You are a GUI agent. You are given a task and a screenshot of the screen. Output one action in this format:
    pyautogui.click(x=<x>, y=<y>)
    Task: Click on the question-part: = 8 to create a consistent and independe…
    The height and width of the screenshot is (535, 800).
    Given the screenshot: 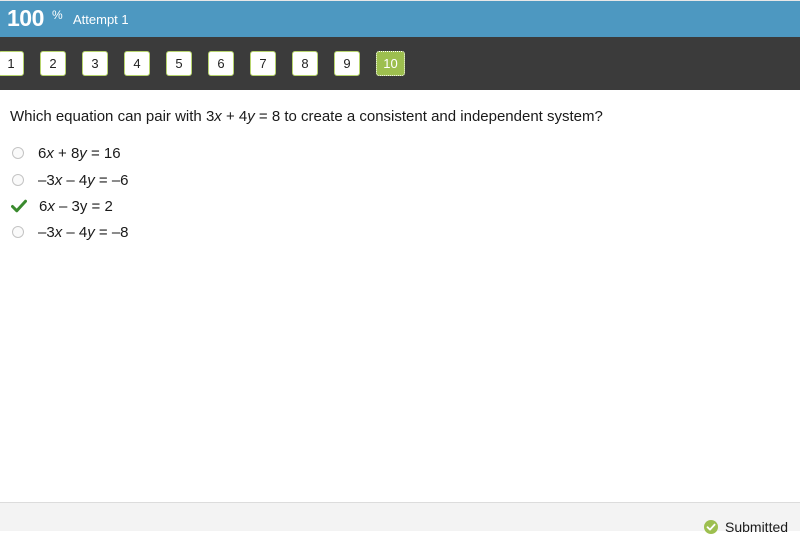 What is the action you would take?
    pyautogui.click(x=428, y=116)
    